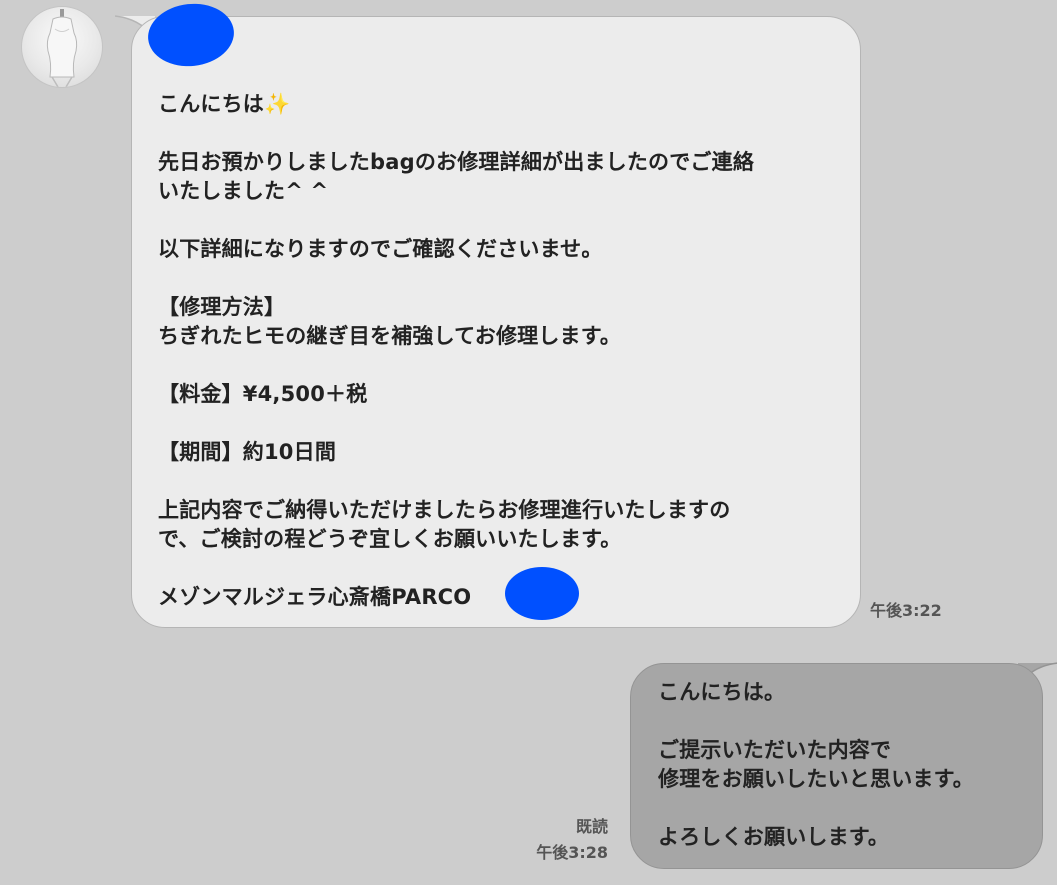 Image resolution: width=1057 pixels, height=885 pixels. I want to click on message-line: いたしました^ ^, so click(243, 191).